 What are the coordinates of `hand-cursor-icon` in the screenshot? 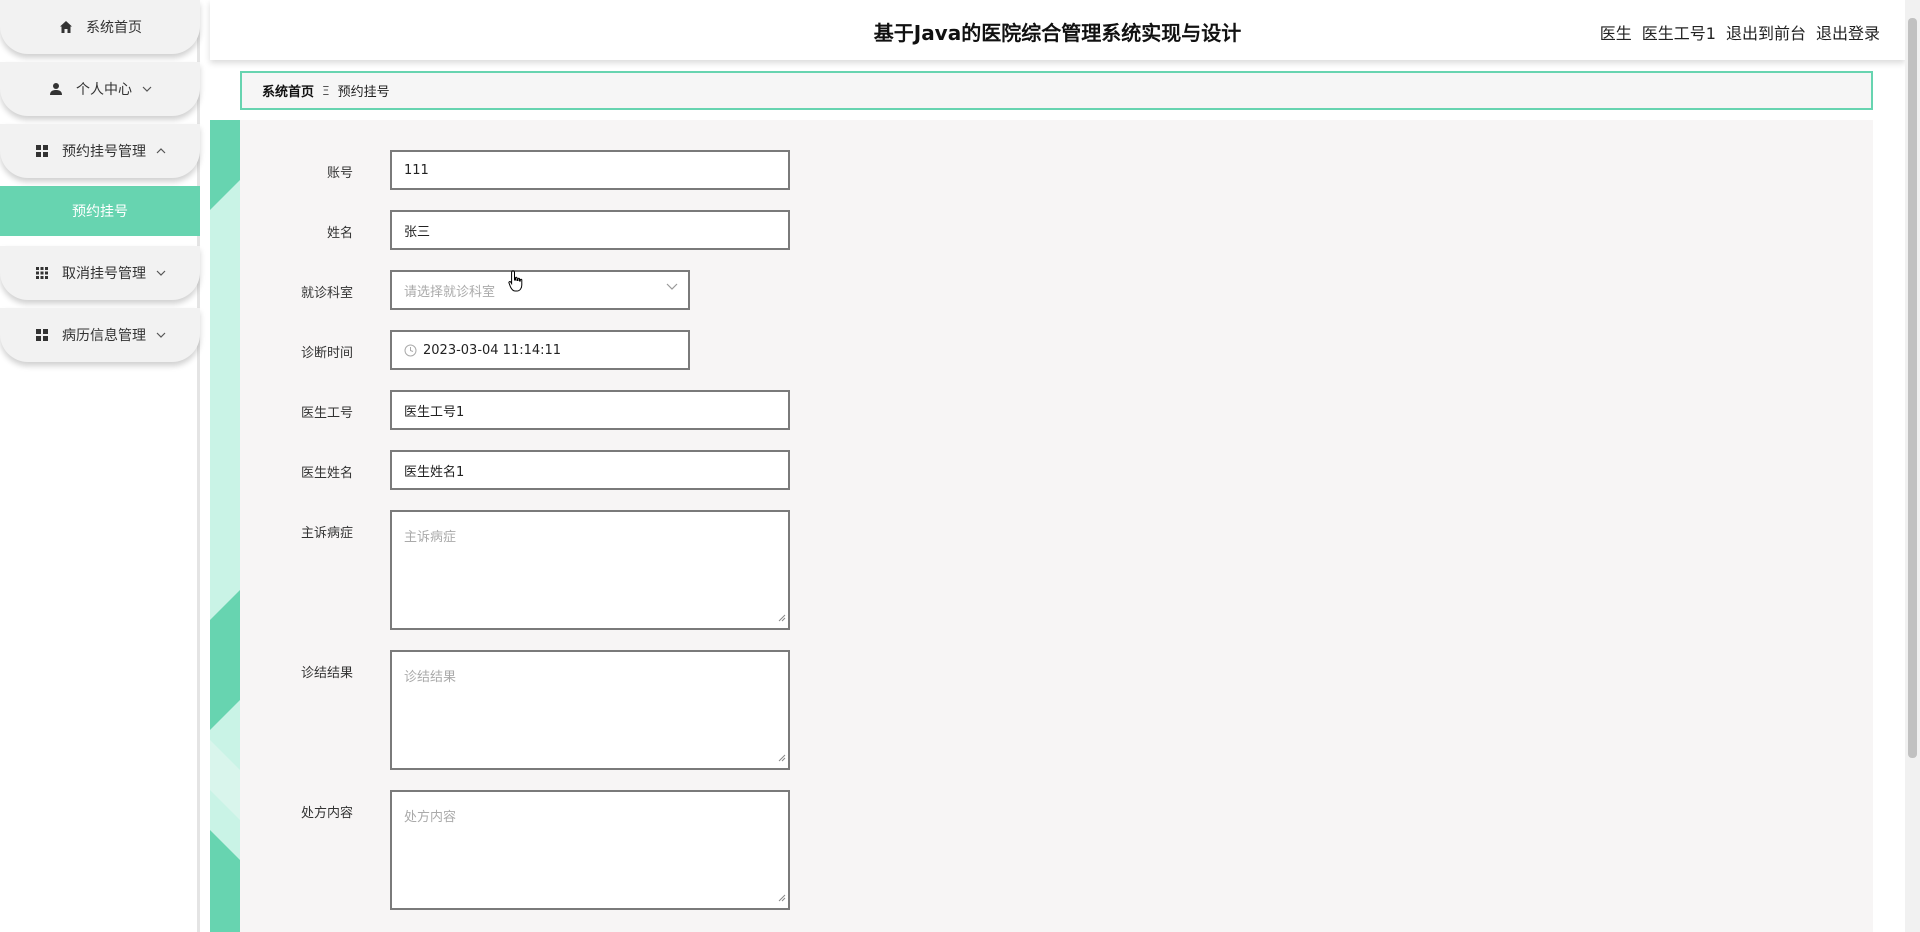 It's located at (516, 283).